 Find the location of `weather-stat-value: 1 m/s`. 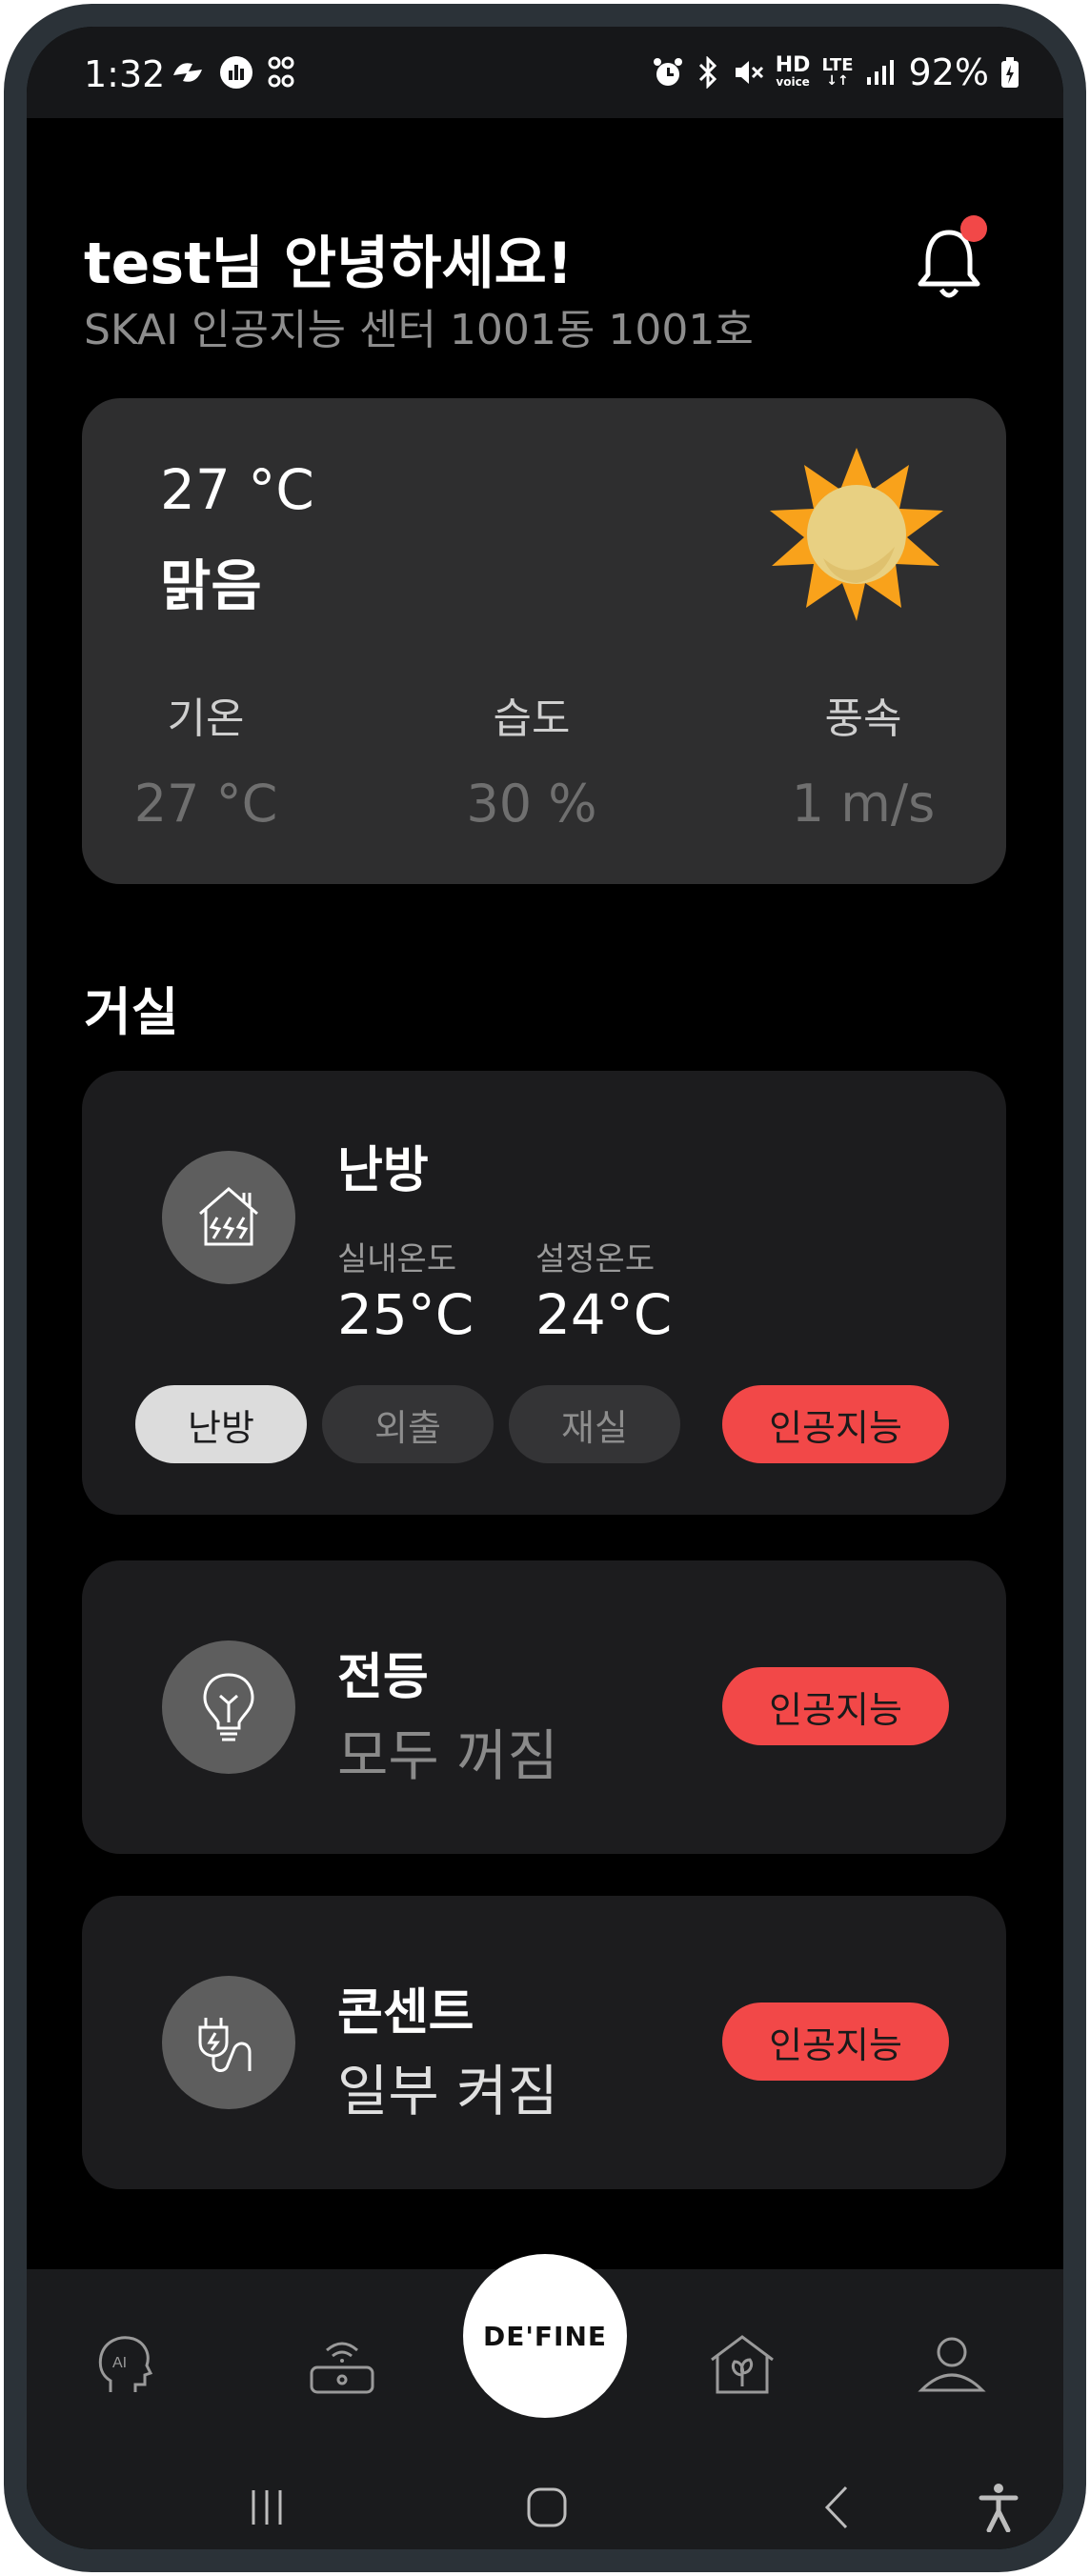

weather-stat-value: 1 m/s is located at coordinates (863, 804).